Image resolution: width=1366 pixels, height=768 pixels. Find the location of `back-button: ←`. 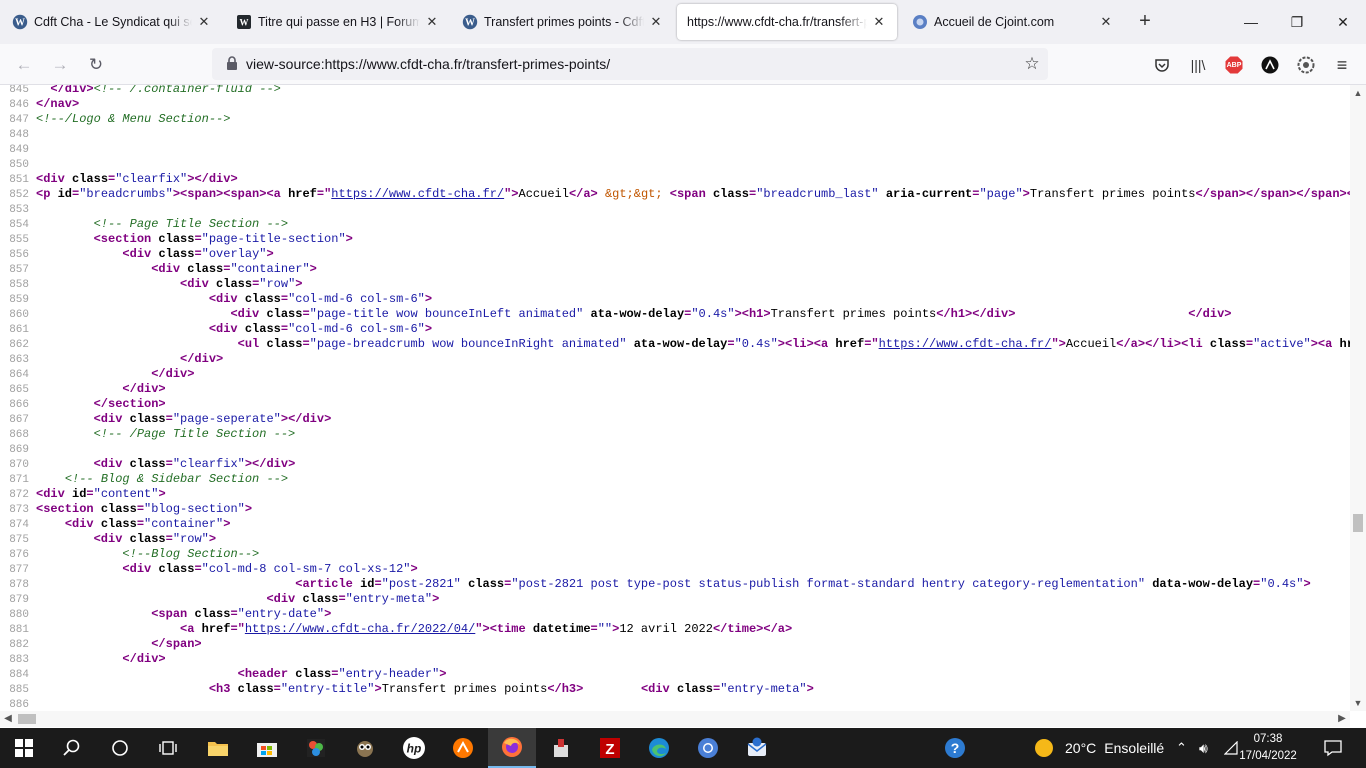

back-button: ← is located at coordinates (24, 65).